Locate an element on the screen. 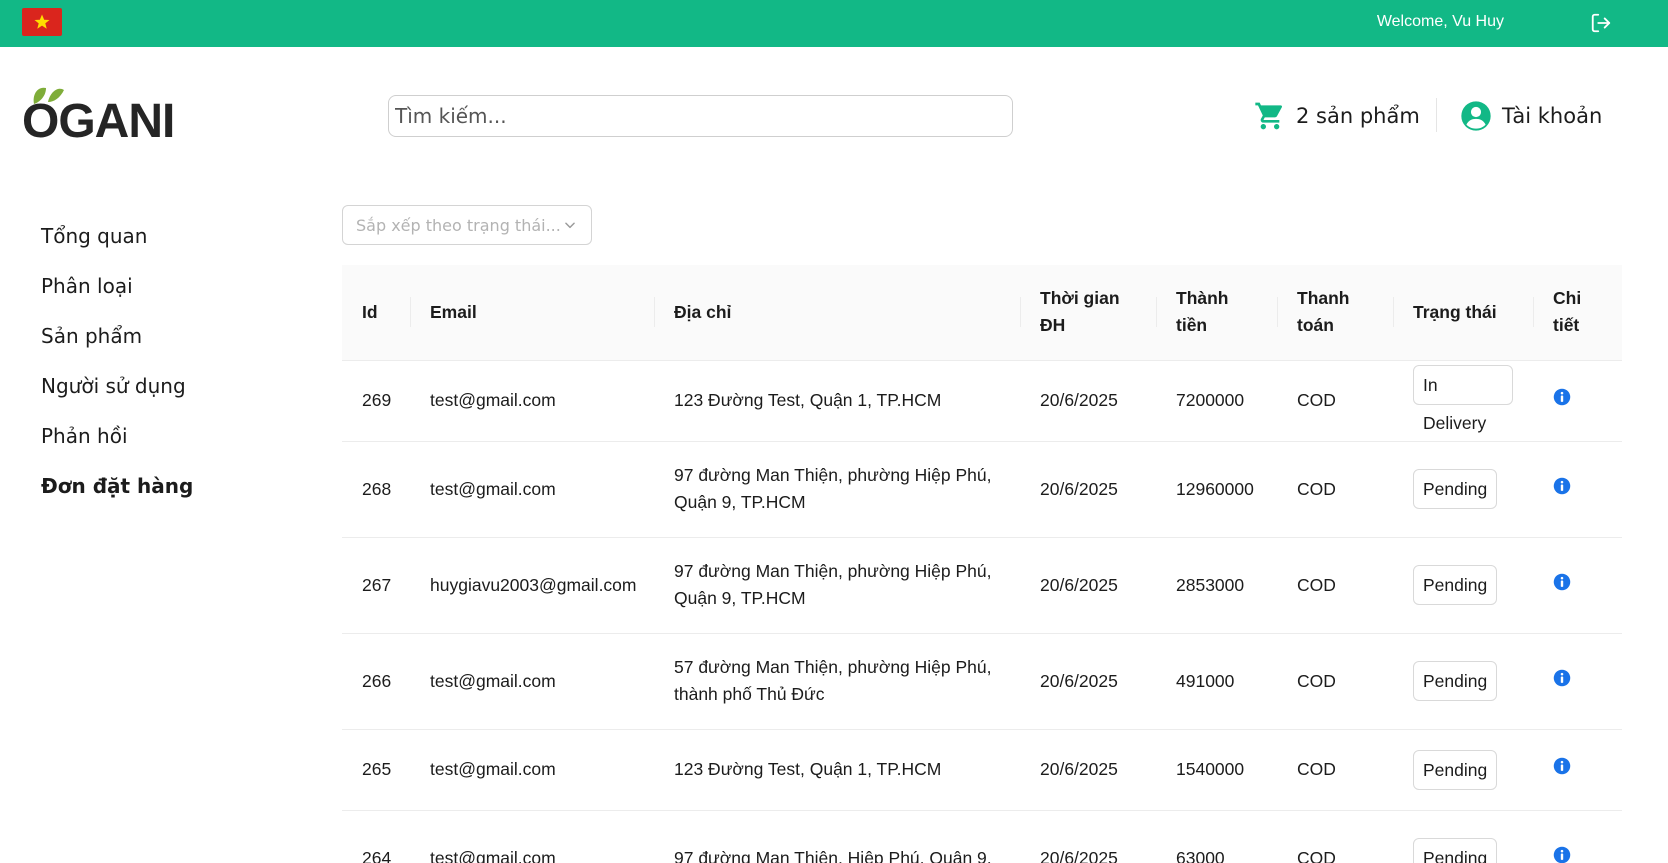 Image resolution: width=1668 pixels, height=863 pixels. order-total: 63000 is located at coordinates (1216, 836).